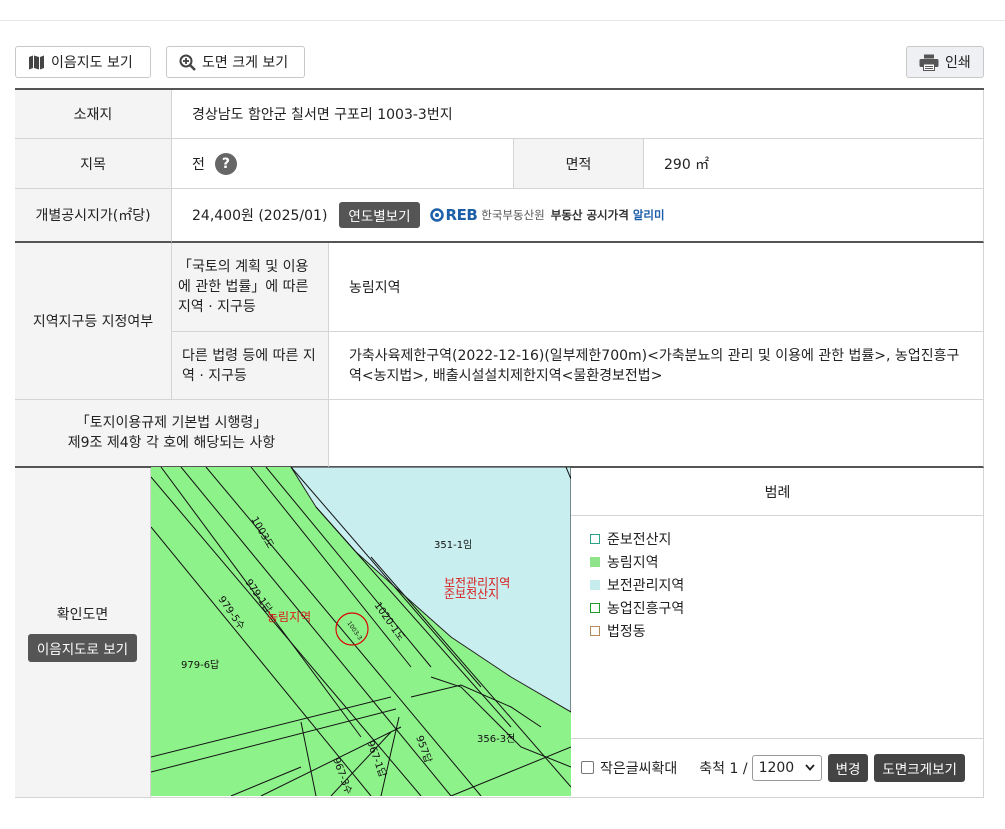 The image size is (1005, 829). Describe the element at coordinates (723, 768) in the screenshot. I see `scale-label: 축척 1 /` at that location.